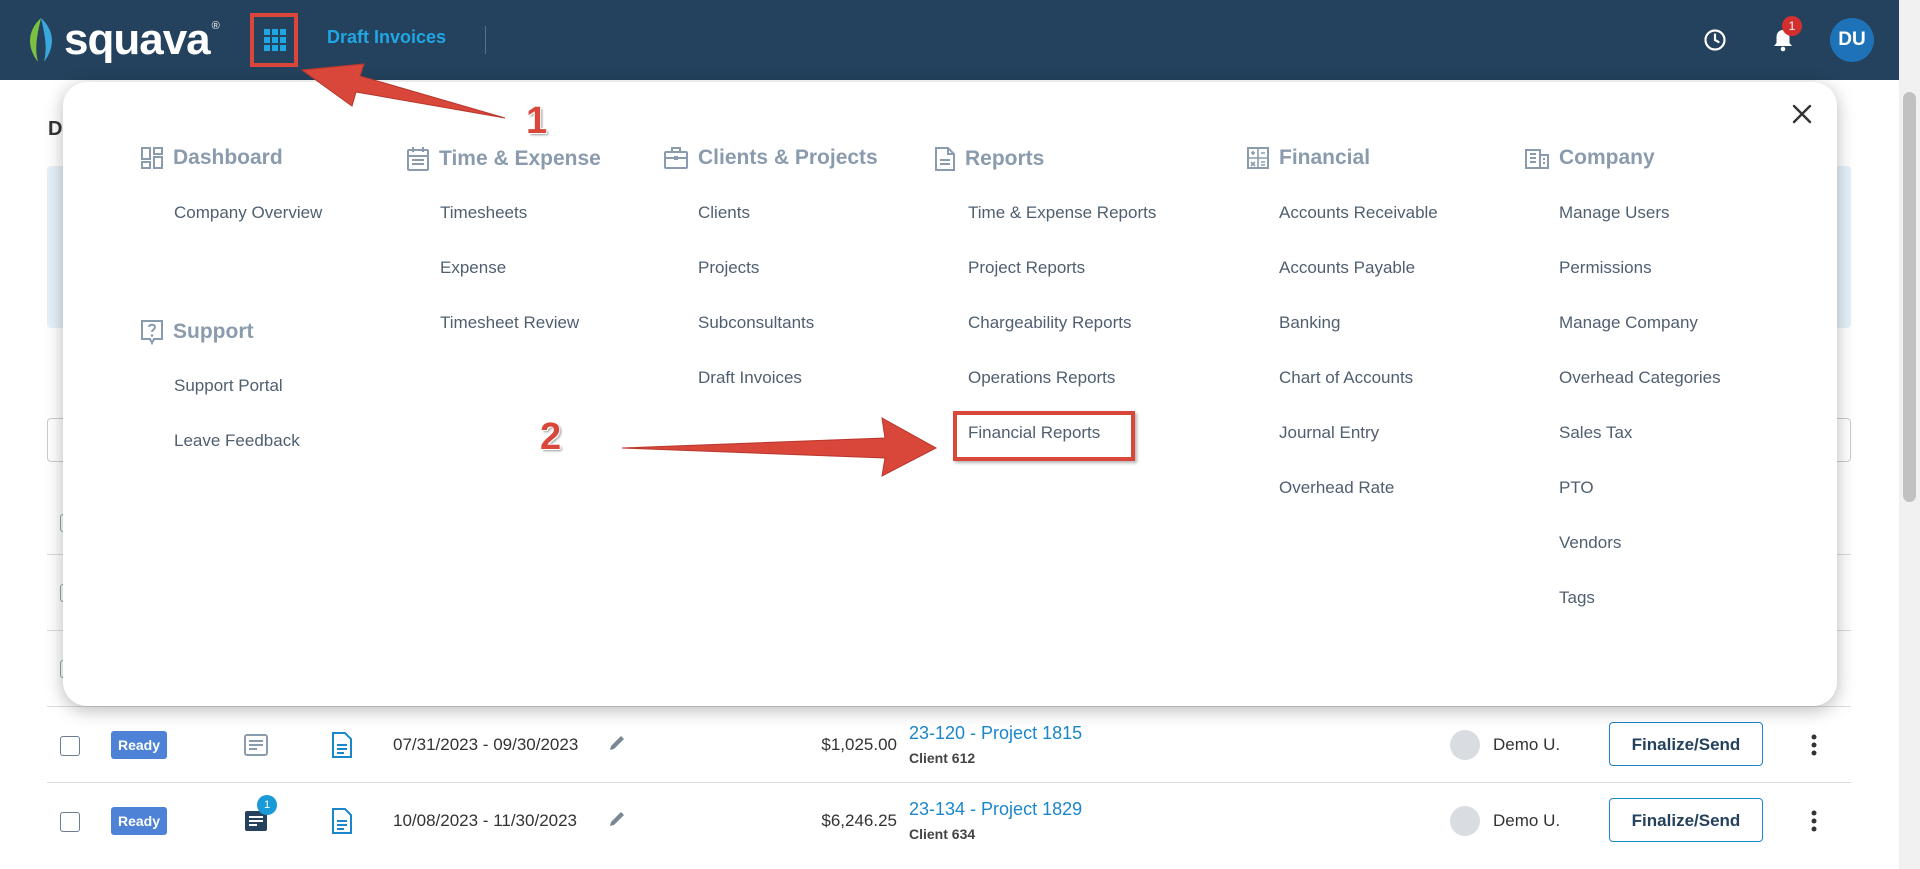  I want to click on close-icon, so click(1802, 114).